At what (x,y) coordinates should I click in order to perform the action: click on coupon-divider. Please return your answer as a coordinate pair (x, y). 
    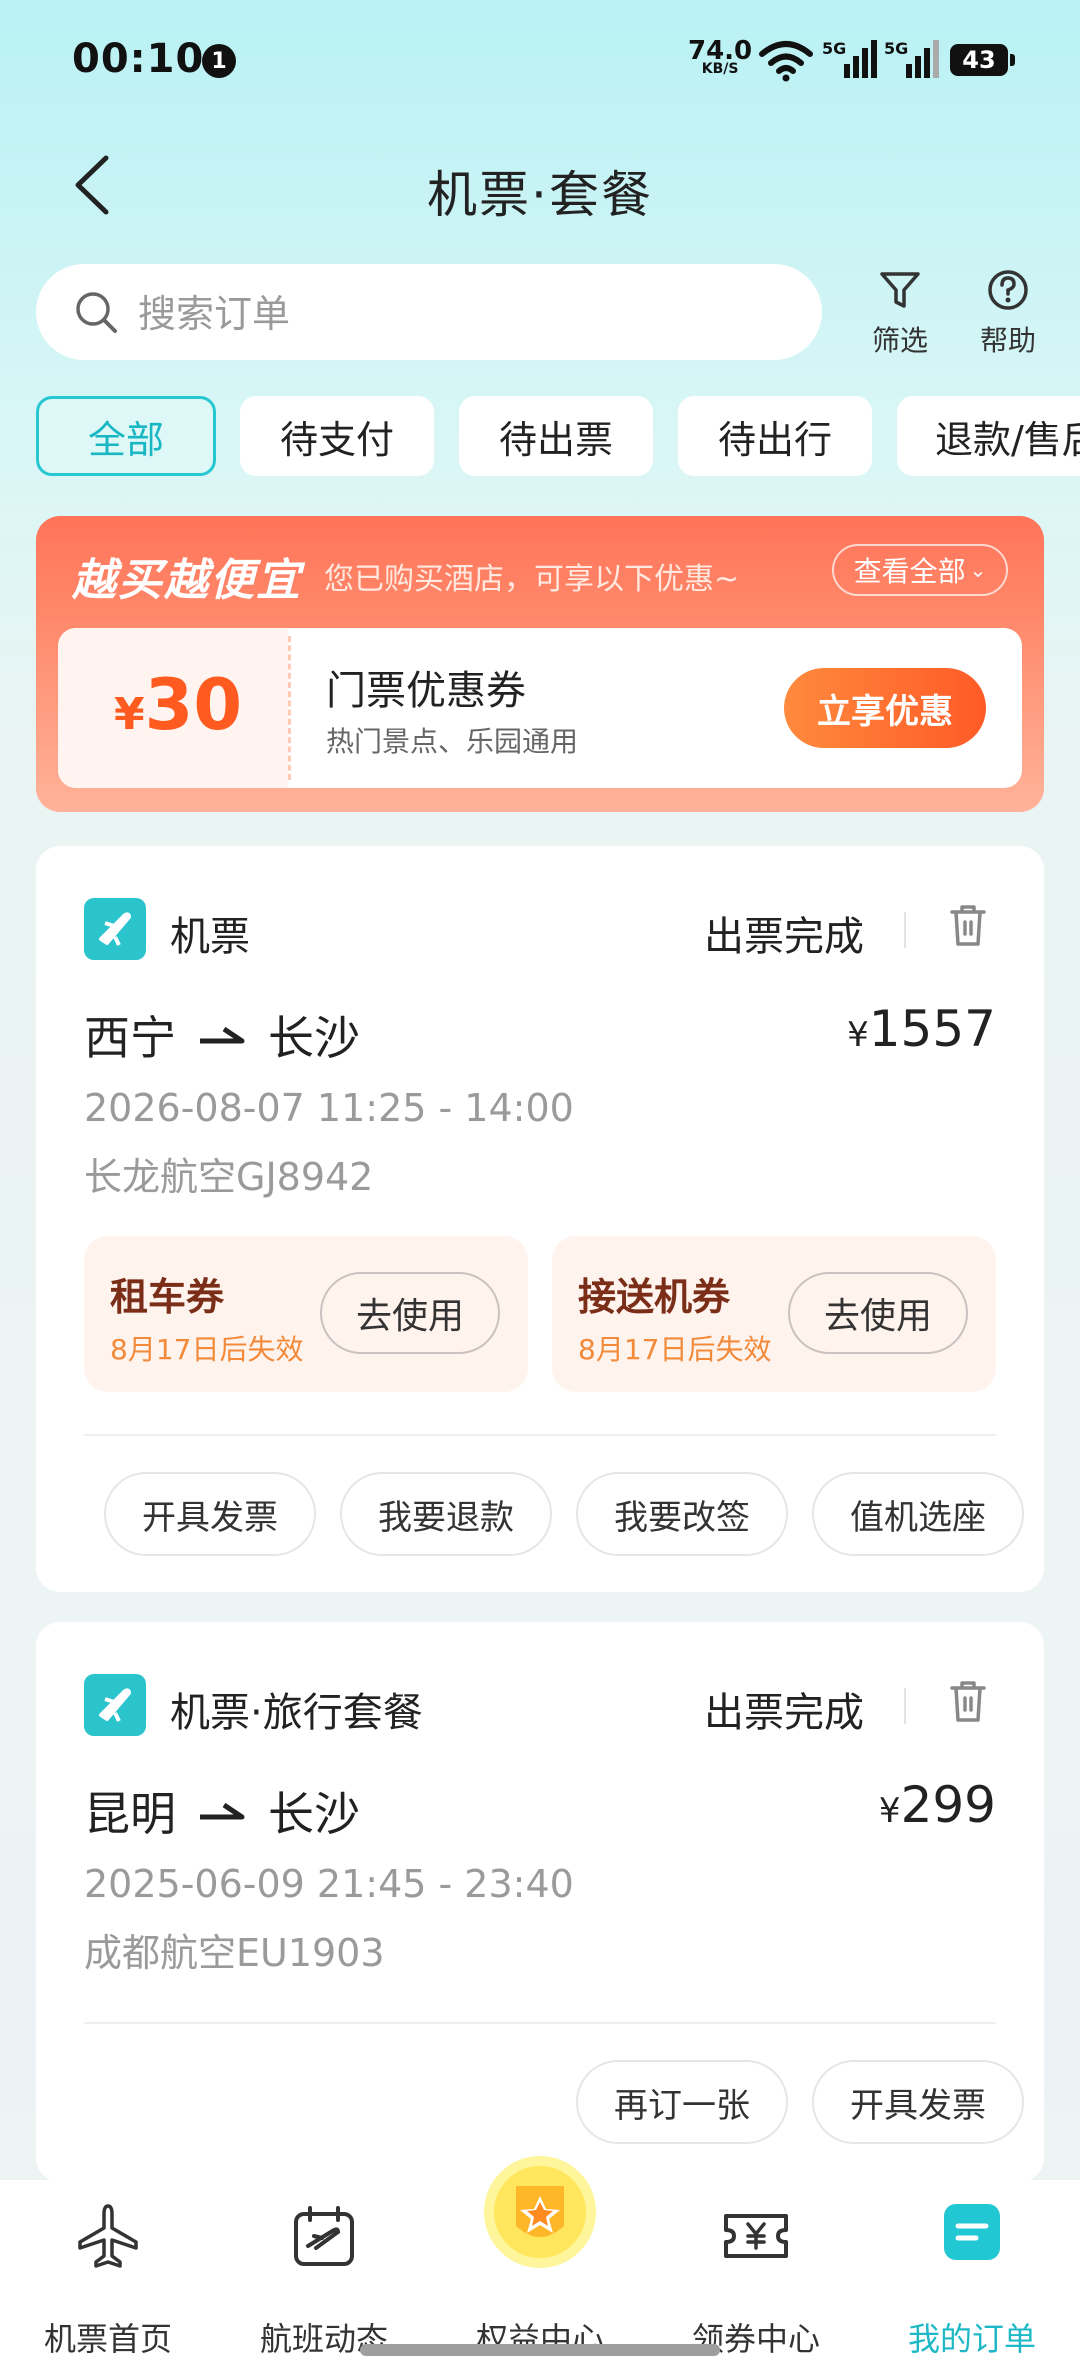
    Looking at the image, I should click on (289, 708).